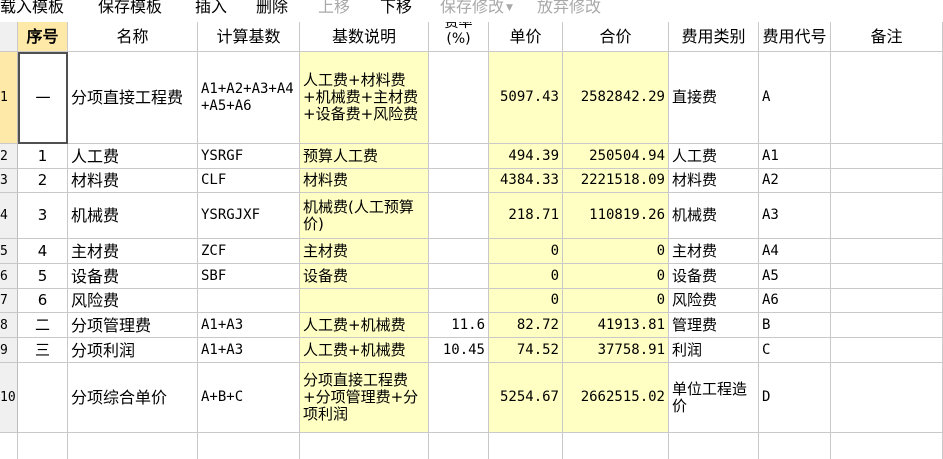 The height and width of the screenshot is (459, 943). What do you see at coordinates (133, 251) in the screenshot?
I see `name-cell: 主材费` at bounding box center [133, 251].